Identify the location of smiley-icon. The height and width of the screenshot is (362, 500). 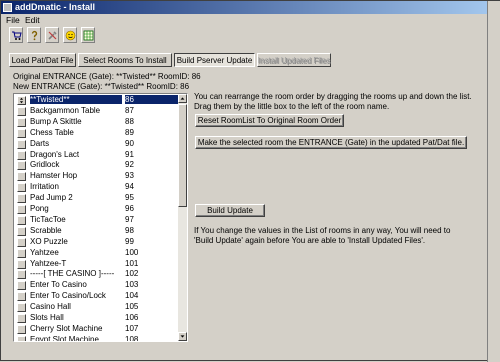
(70, 35).